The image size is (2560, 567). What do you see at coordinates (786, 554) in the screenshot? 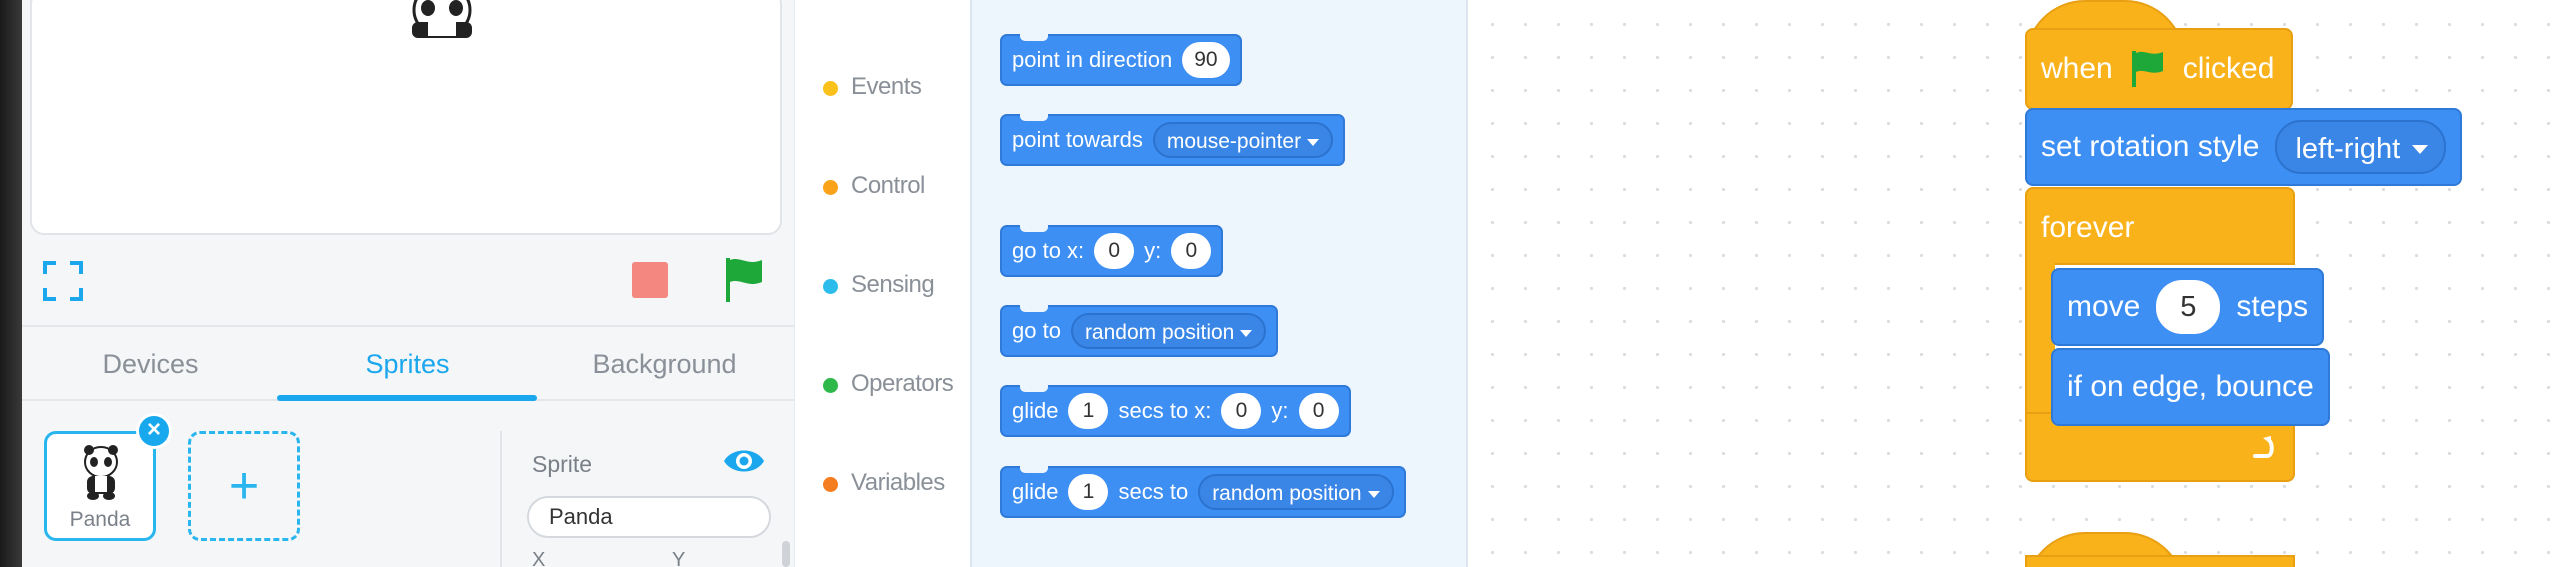
I see `scrollbar` at bounding box center [786, 554].